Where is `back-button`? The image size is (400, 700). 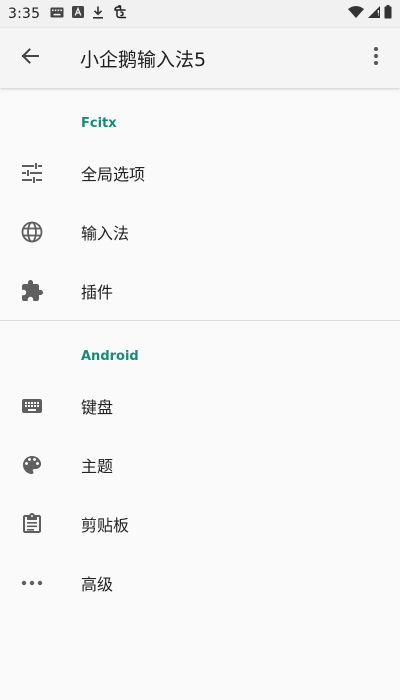 back-button is located at coordinates (30, 58).